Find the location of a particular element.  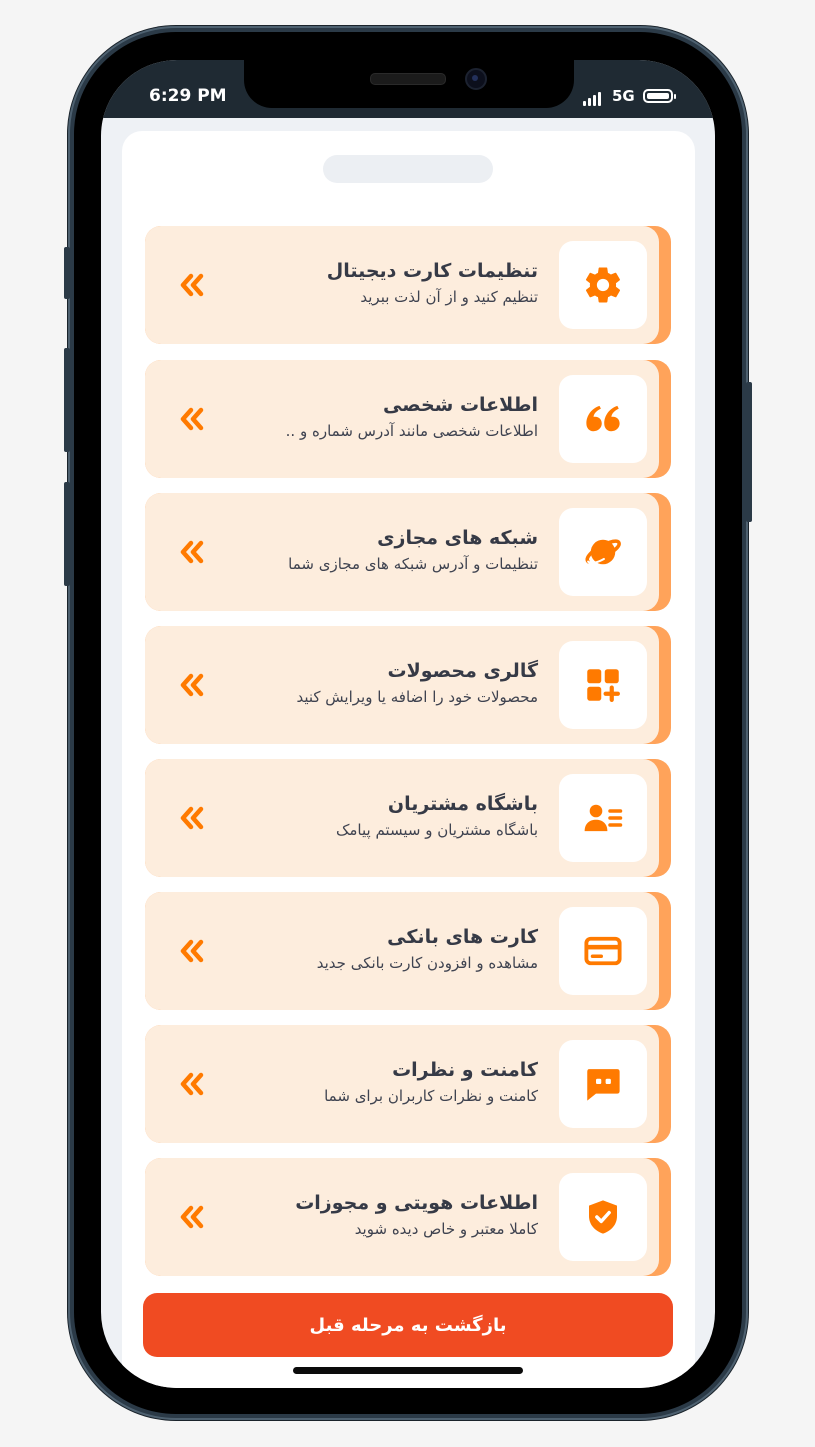

menu-item-title: کارت های بانکی is located at coordinates (462, 937).